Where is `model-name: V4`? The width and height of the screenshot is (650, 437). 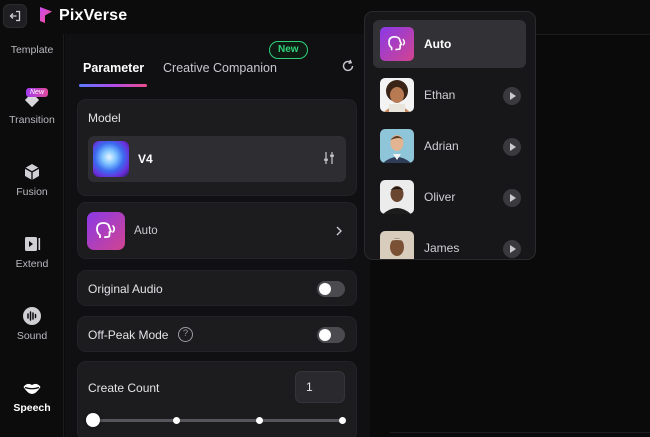
model-name: V4 is located at coordinates (145, 159).